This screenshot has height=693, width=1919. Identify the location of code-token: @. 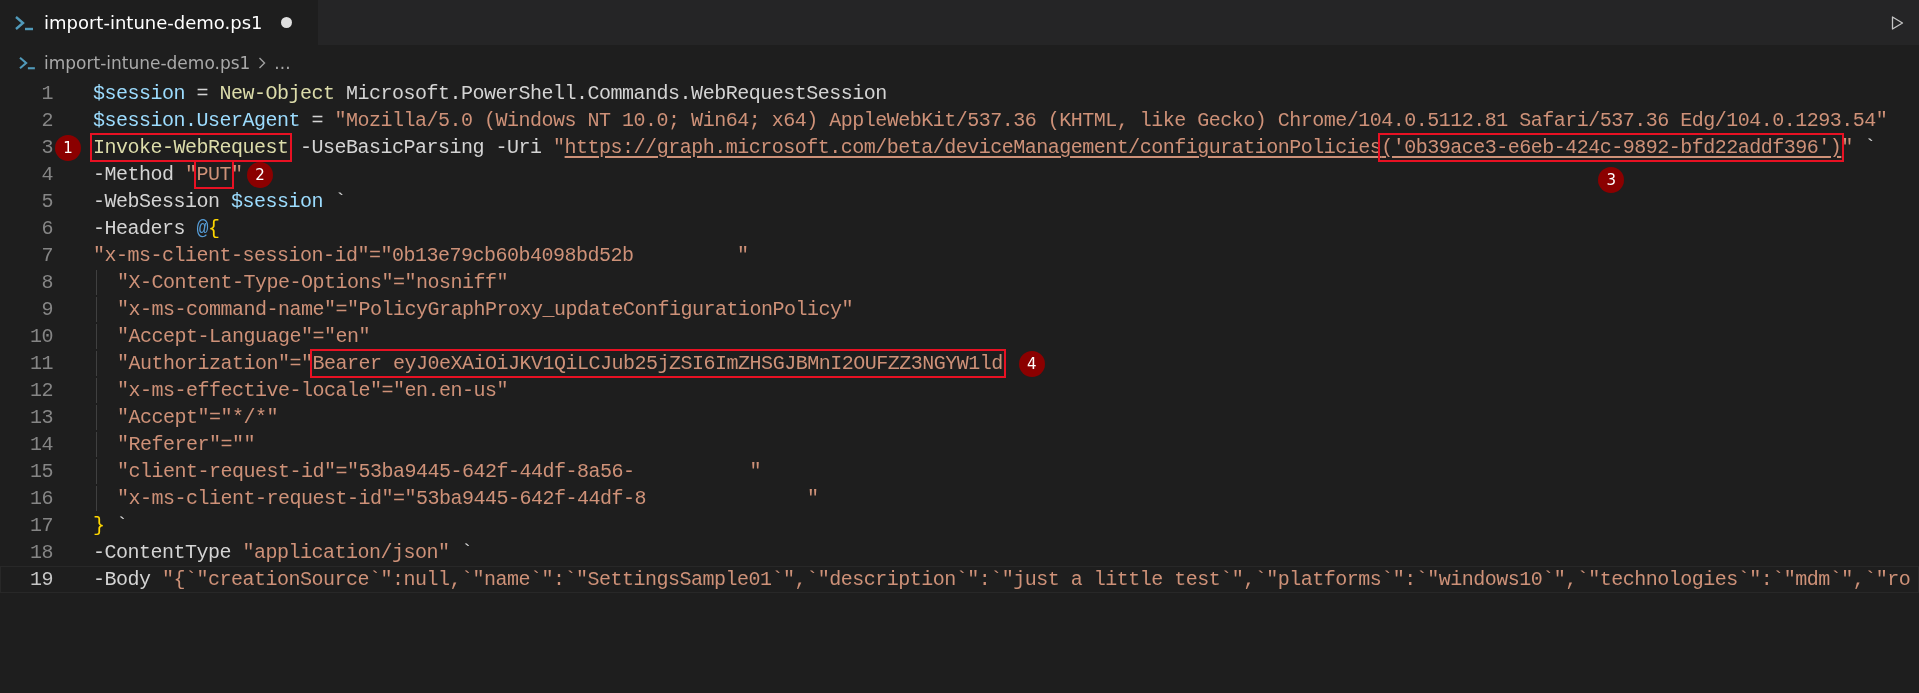
(202, 228).